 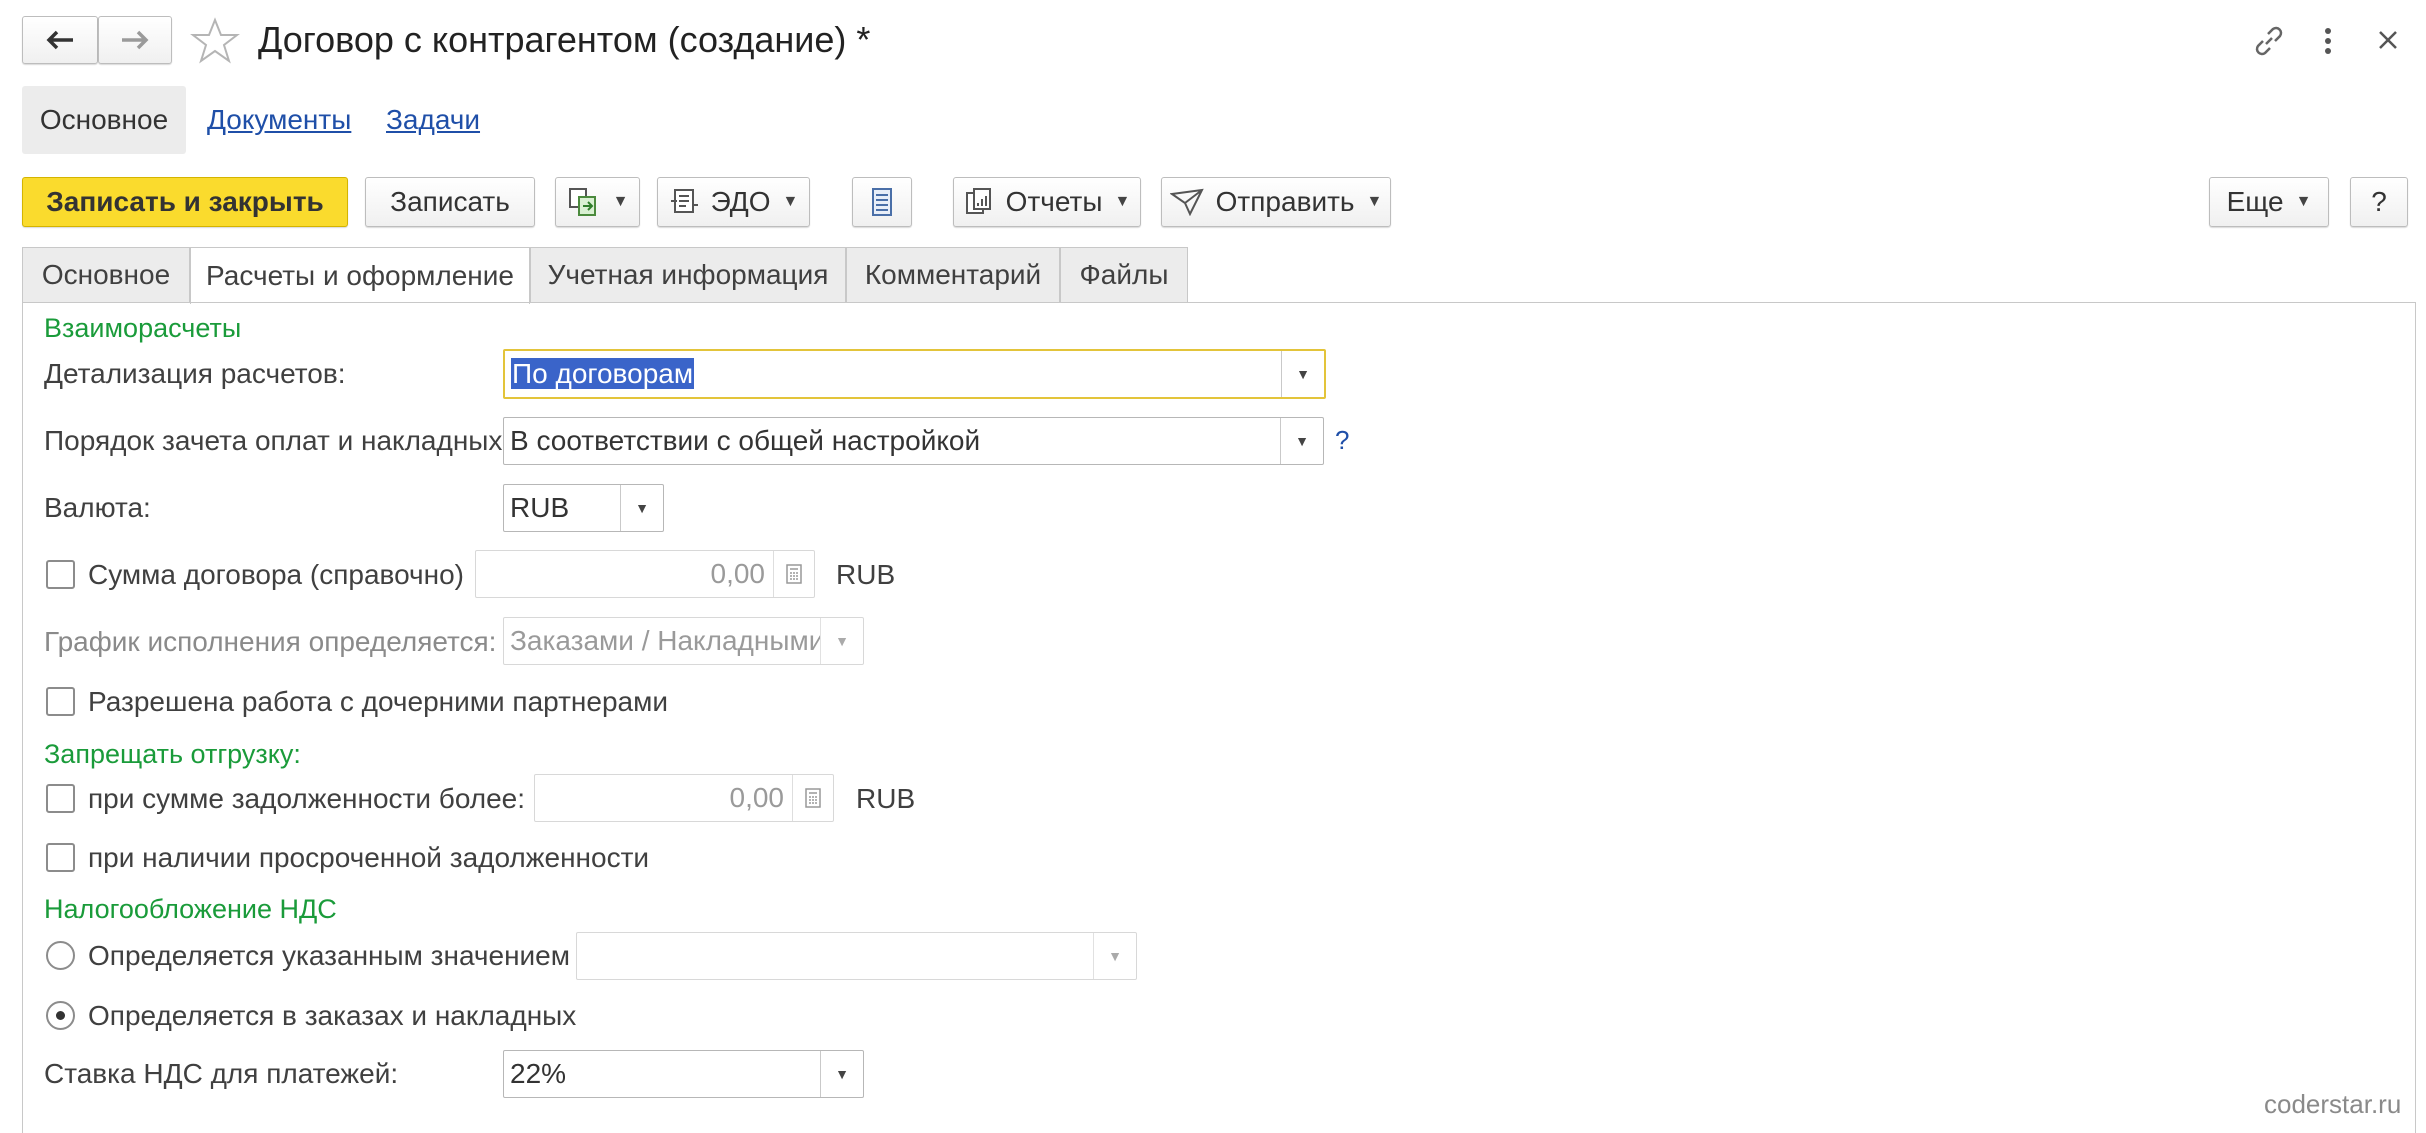 What do you see at coordinates (307, 798) in the screenshot?
I see `debt-label: при сумме задолженности более:` at bounding box center [307, 798].